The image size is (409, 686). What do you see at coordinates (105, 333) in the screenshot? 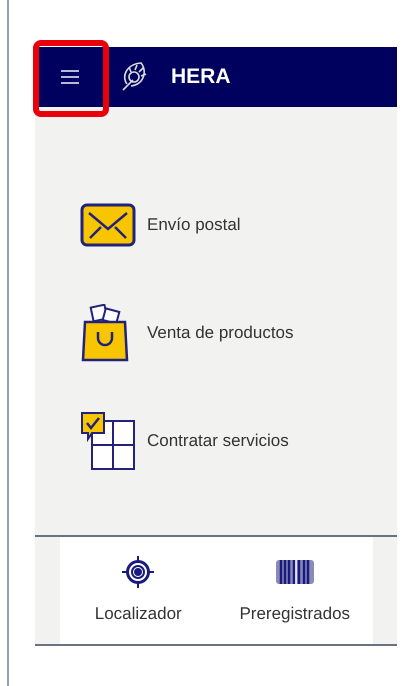
I see `shopping-bag-icon` at bounding box center [105, 333].